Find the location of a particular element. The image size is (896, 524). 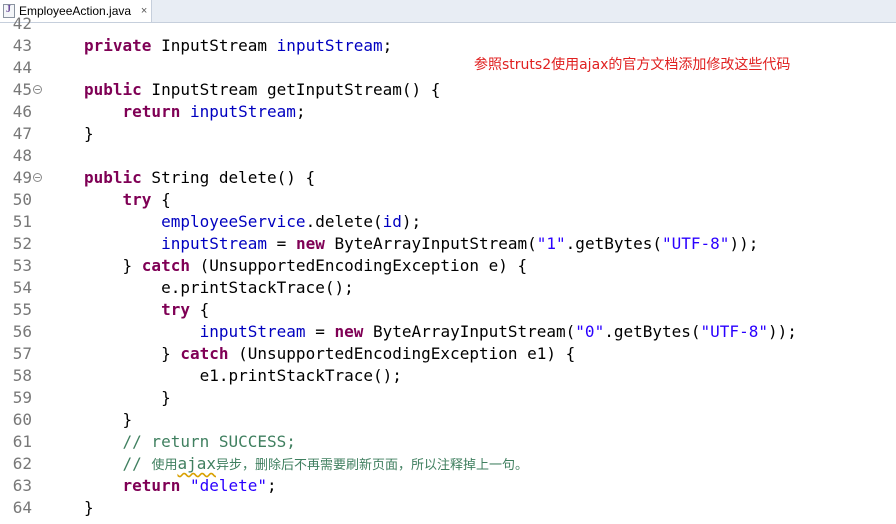

code-token: // return SUCCESS; is located at coordinates (209, 441).